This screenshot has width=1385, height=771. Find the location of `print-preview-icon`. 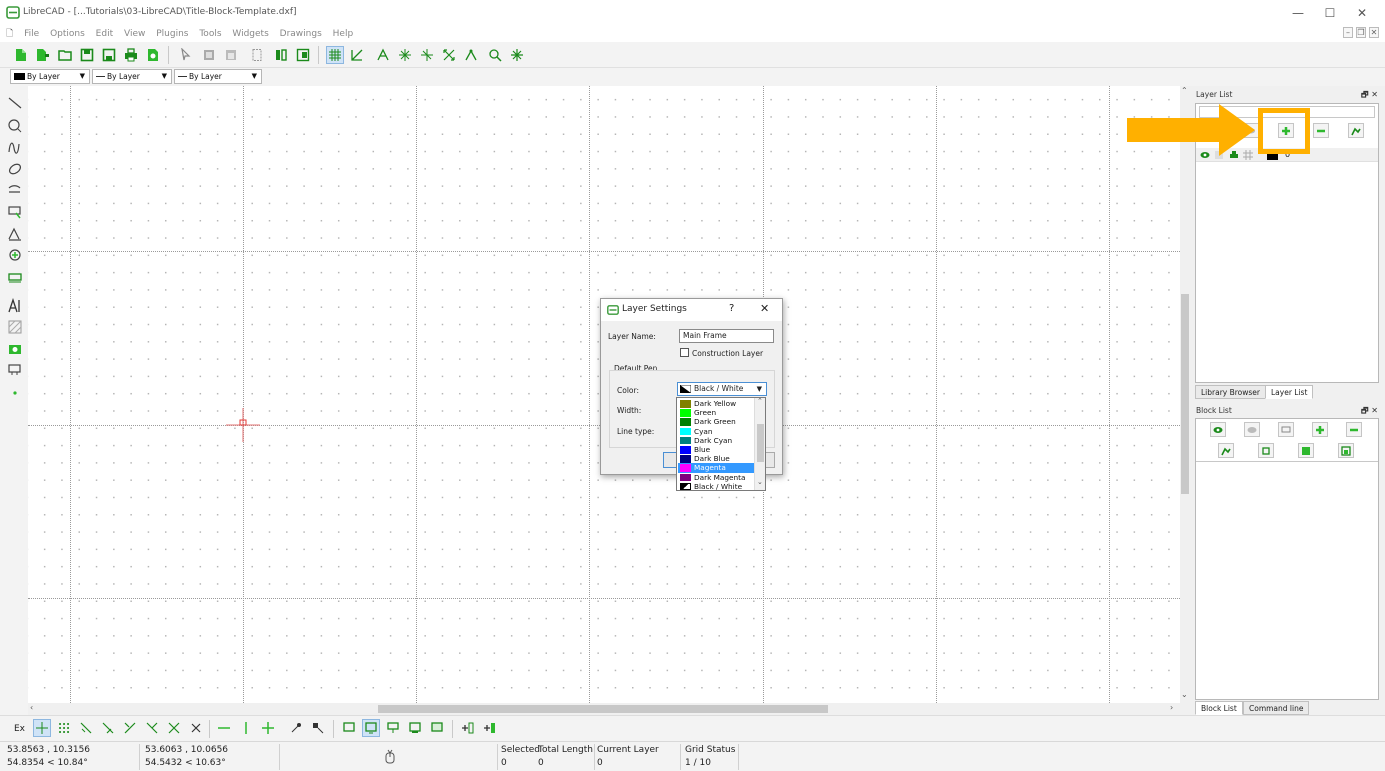

print-preview-icon is located at coordinates (153, 55).